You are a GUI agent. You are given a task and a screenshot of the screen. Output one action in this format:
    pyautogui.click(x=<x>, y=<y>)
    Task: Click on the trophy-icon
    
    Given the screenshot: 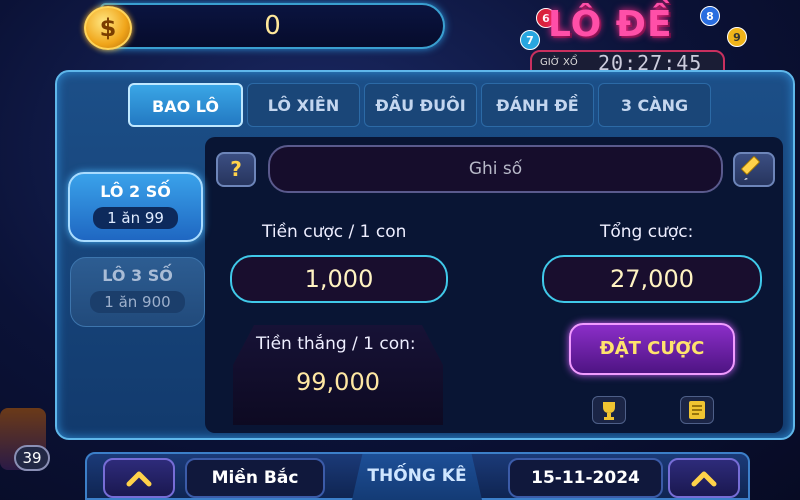 What is the action you would take?
    pyautogui.click(x=609, y=411)
    